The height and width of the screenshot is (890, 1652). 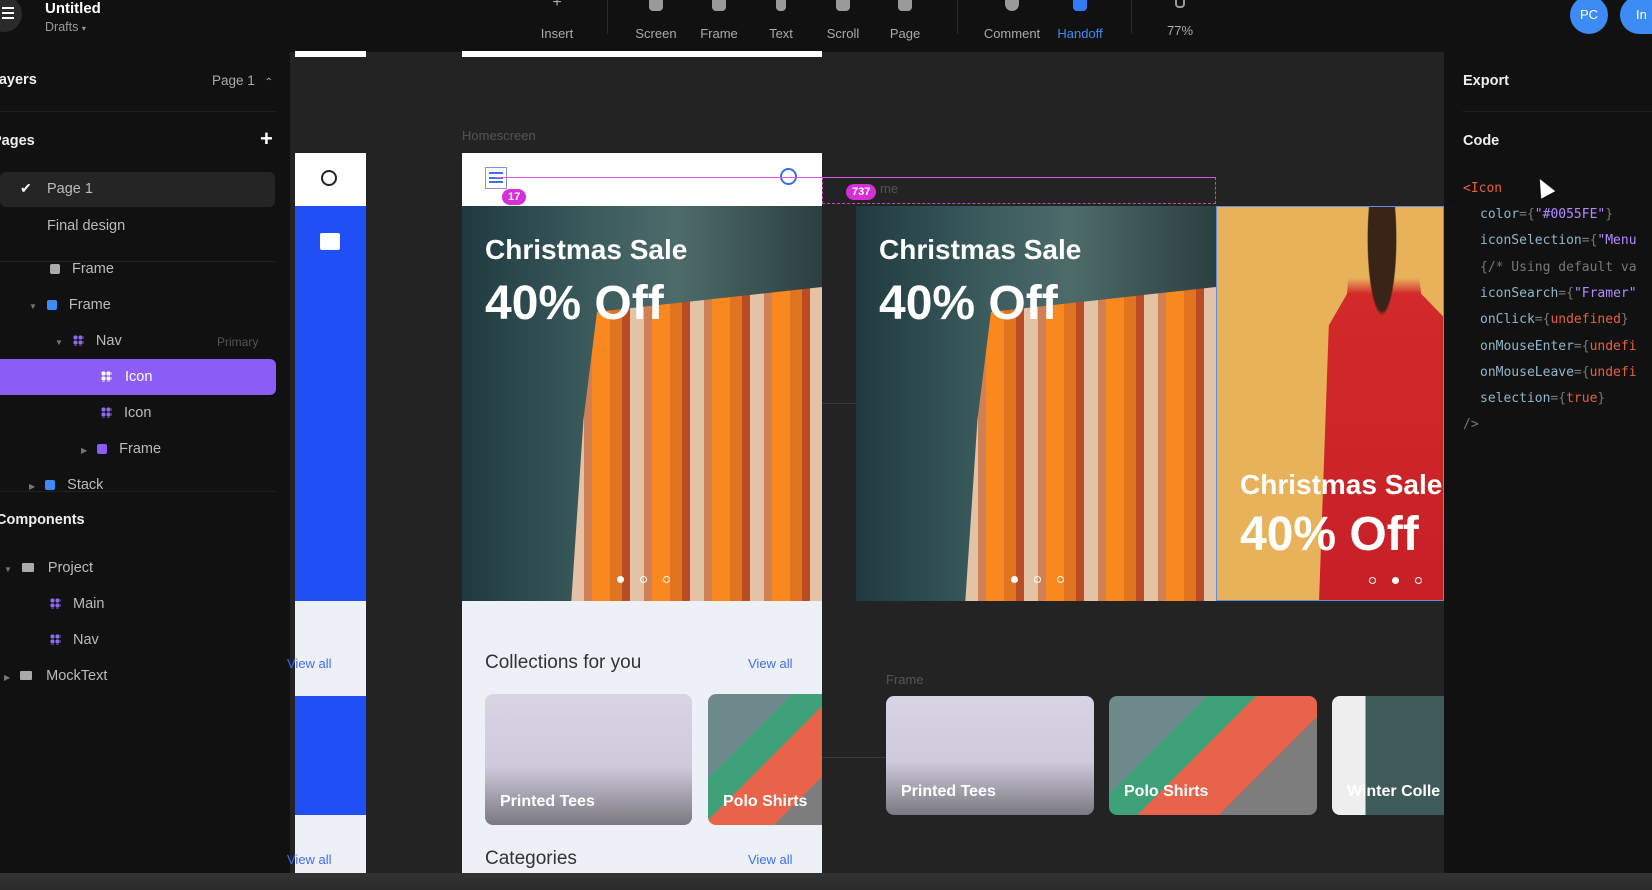 What do you see at coordinates (1558, 267) in the screenshot?
I see `code-comment: {/* Using default va` at bounding box center [1558, 267].